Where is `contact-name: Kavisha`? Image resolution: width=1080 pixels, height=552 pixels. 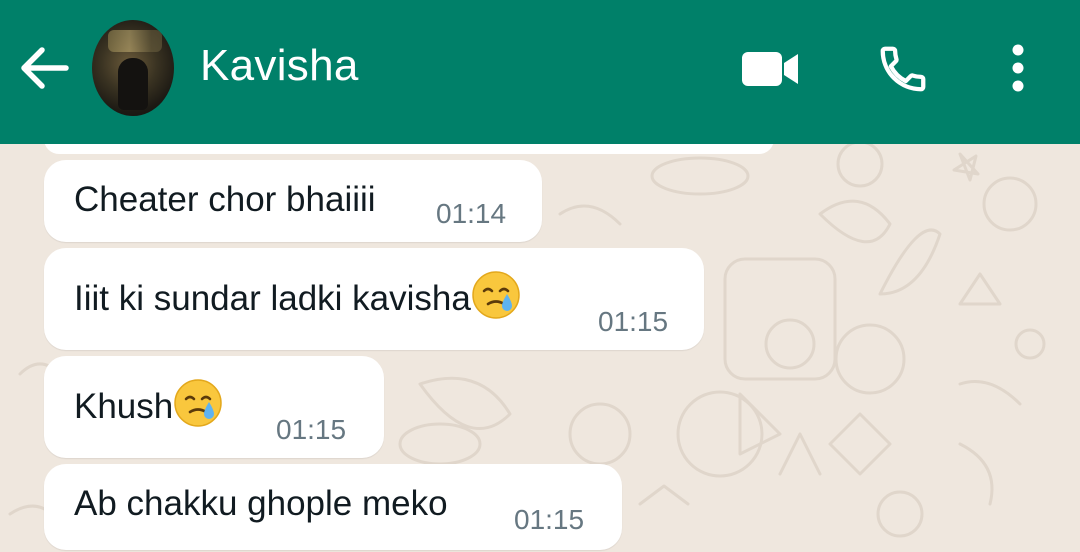
contact-name: Kavisha is located at coordinates (279, 66).